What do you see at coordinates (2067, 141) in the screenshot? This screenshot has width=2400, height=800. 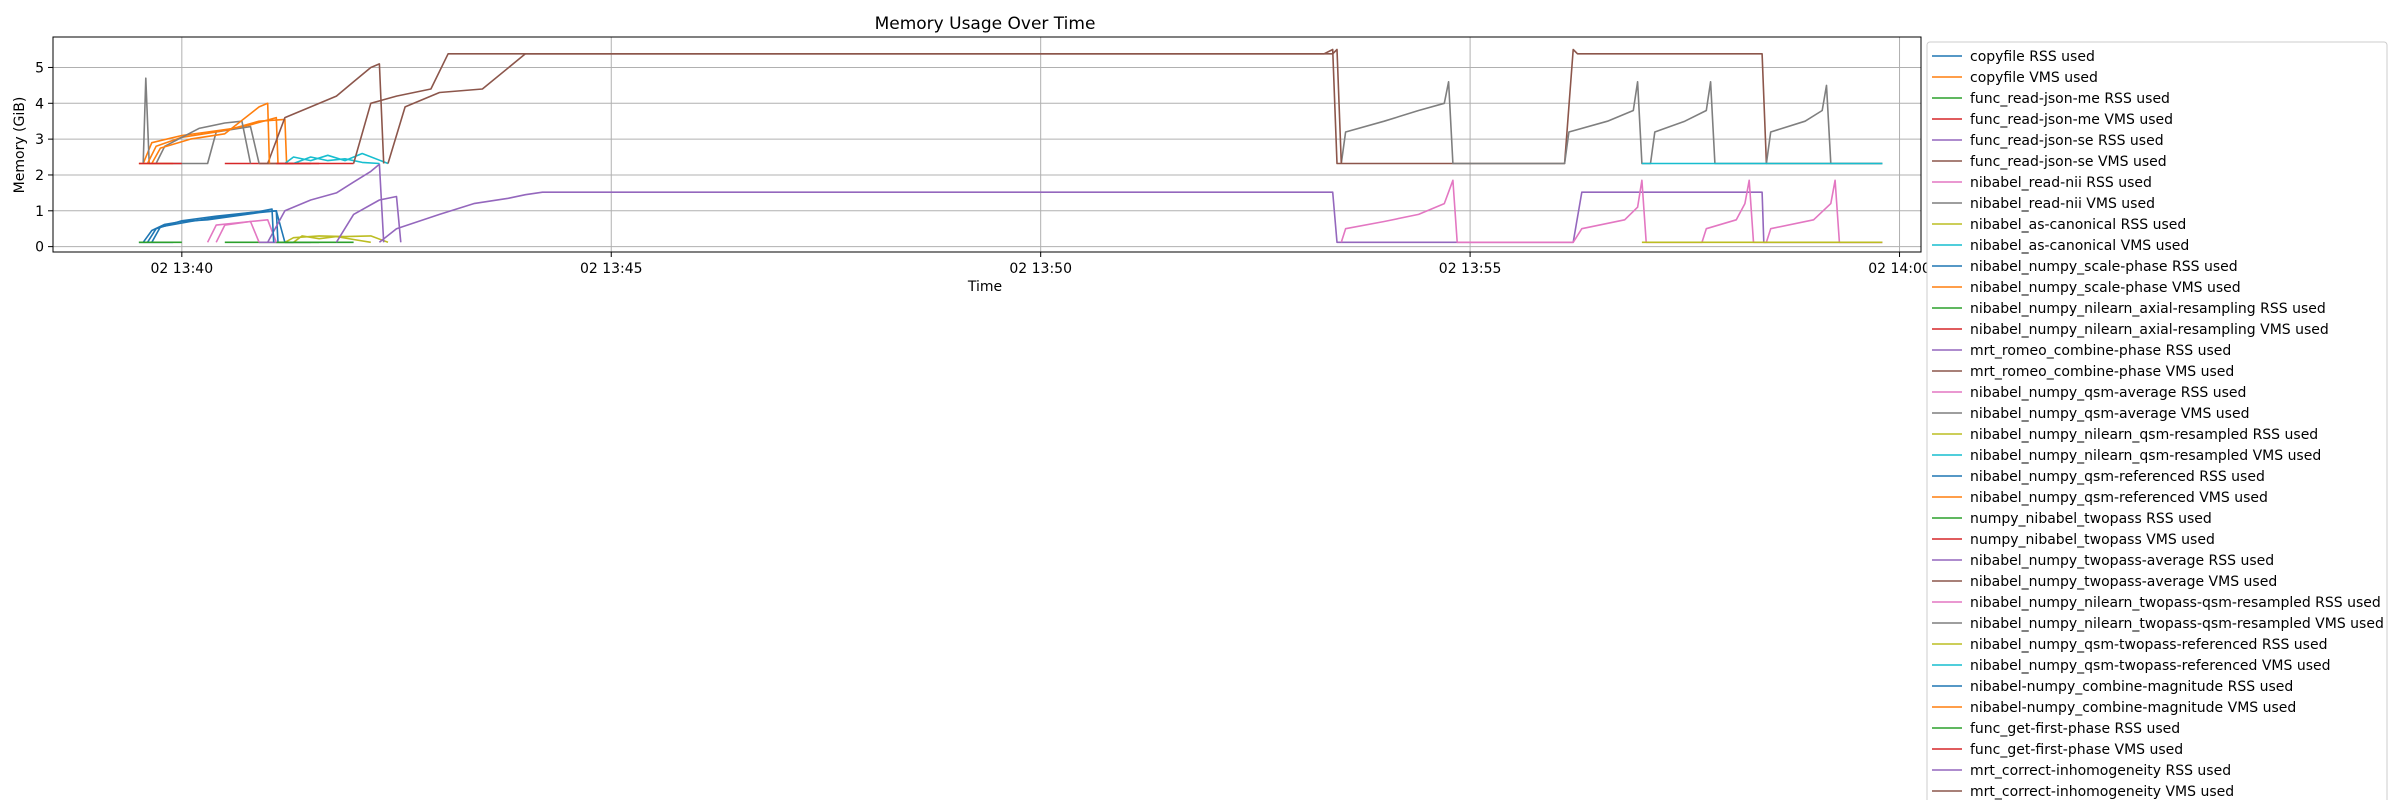 I see `legend-label: func_read-json-se RSS used` at bounding box center [2067, 141].